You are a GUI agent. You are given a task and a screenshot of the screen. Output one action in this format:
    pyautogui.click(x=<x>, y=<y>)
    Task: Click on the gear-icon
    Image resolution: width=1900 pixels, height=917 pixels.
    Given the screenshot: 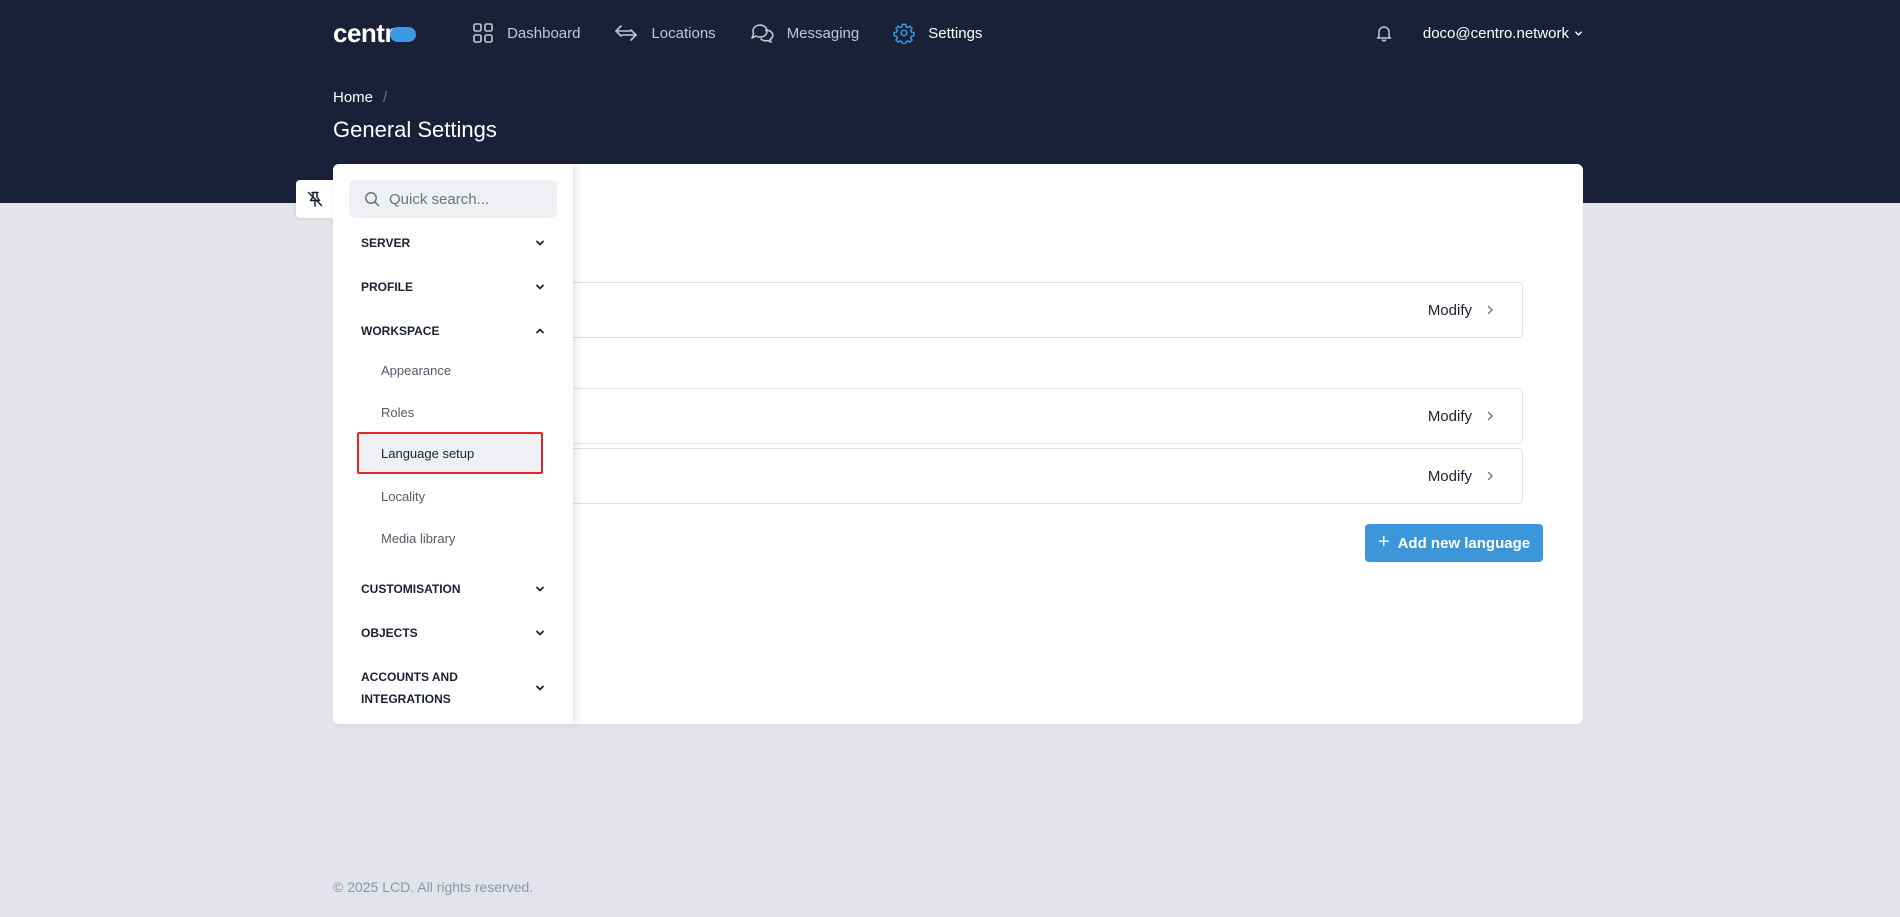 What is the action you would take?
    pyautogui.click(x=904, y=33)
    